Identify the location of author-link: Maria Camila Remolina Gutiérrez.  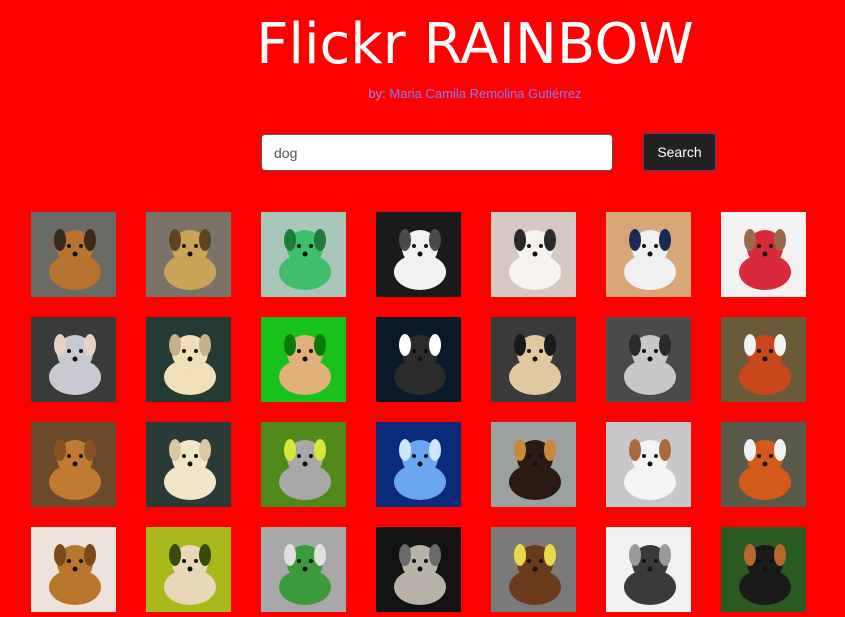
(485, 93).